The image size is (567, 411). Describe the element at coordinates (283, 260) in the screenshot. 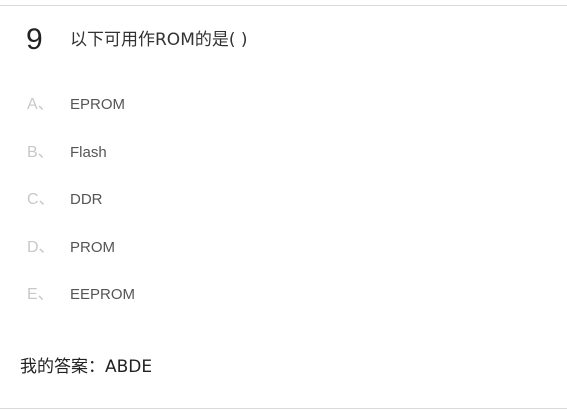

I see `option-d: D、 PROM` at that location.